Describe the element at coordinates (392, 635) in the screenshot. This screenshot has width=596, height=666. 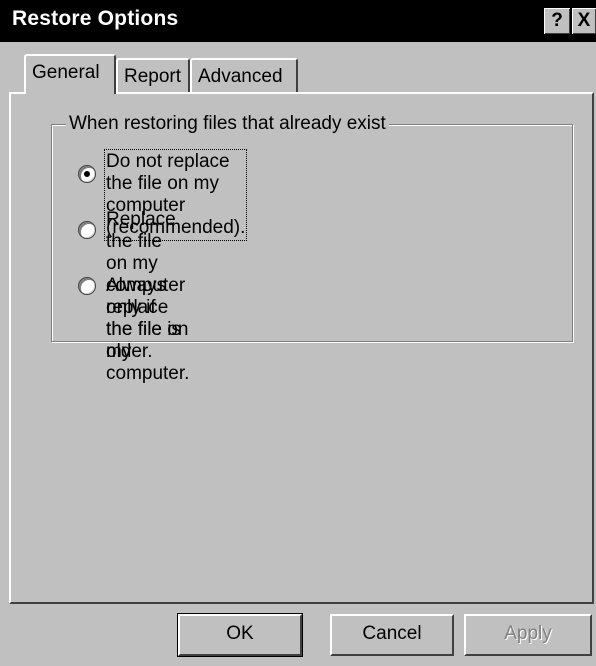
I see `cancel-button: Cancel` at that location.